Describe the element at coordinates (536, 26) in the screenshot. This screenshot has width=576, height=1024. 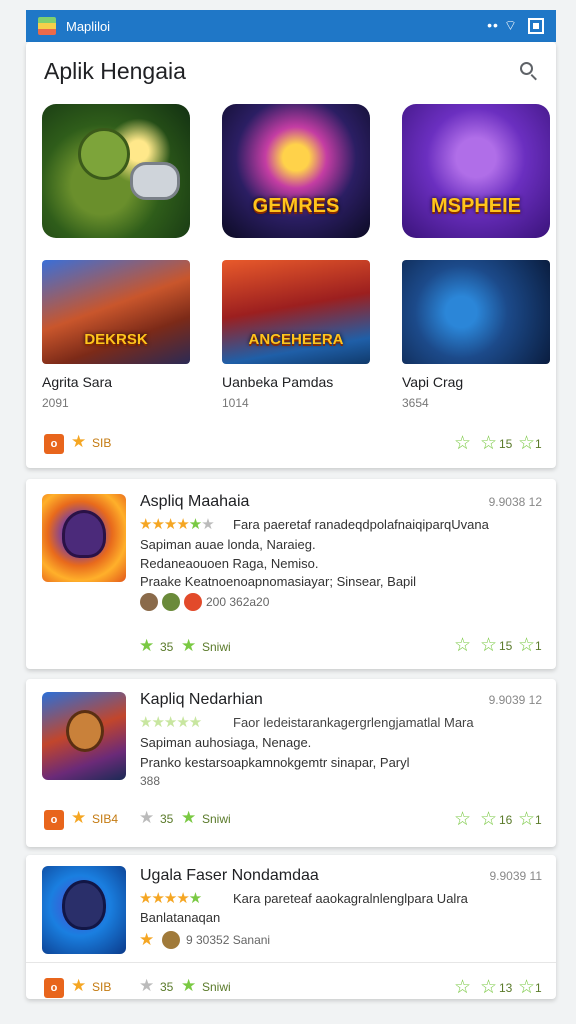
I see `window-icon` at that location.